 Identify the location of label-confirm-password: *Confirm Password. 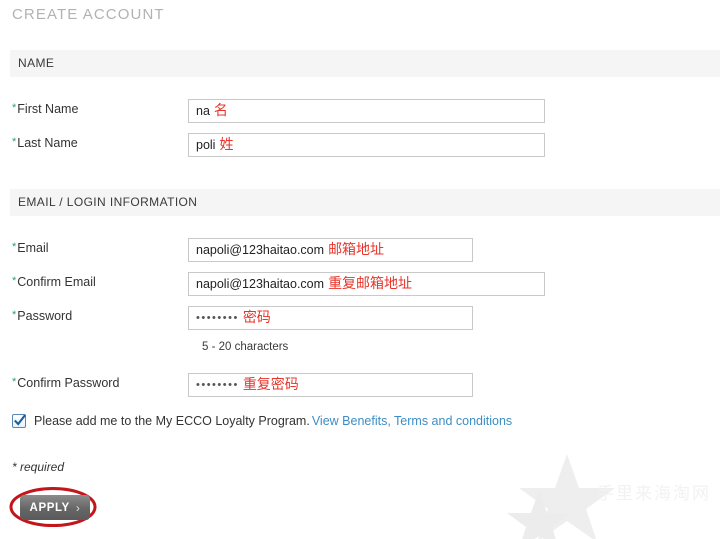
(65, 382).